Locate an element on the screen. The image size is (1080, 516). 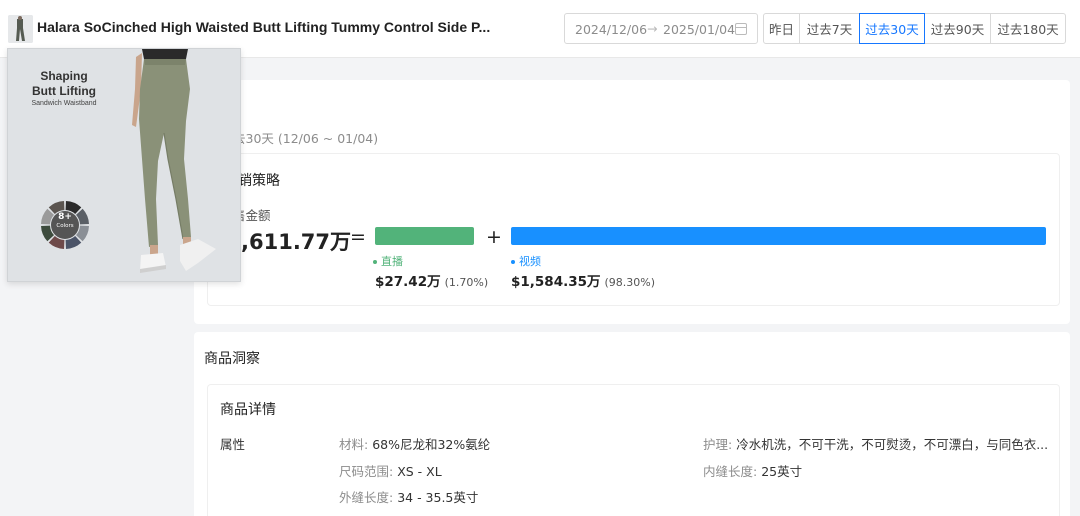
image-headline-1: Shaping is located at coordinates (64, 76).